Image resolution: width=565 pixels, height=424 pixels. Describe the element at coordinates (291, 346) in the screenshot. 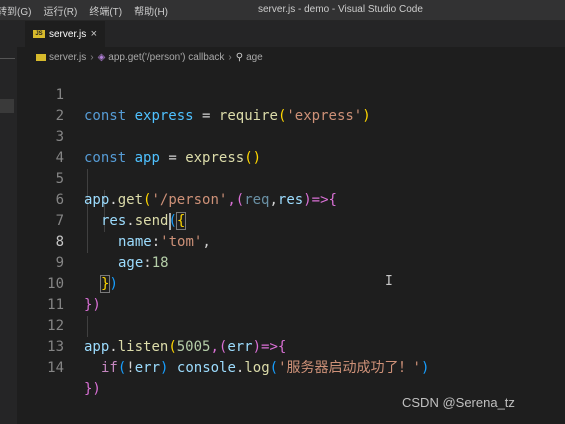

I see `code-line: 13 if(!err) console.log('服务器启动成功了！')` at that location.